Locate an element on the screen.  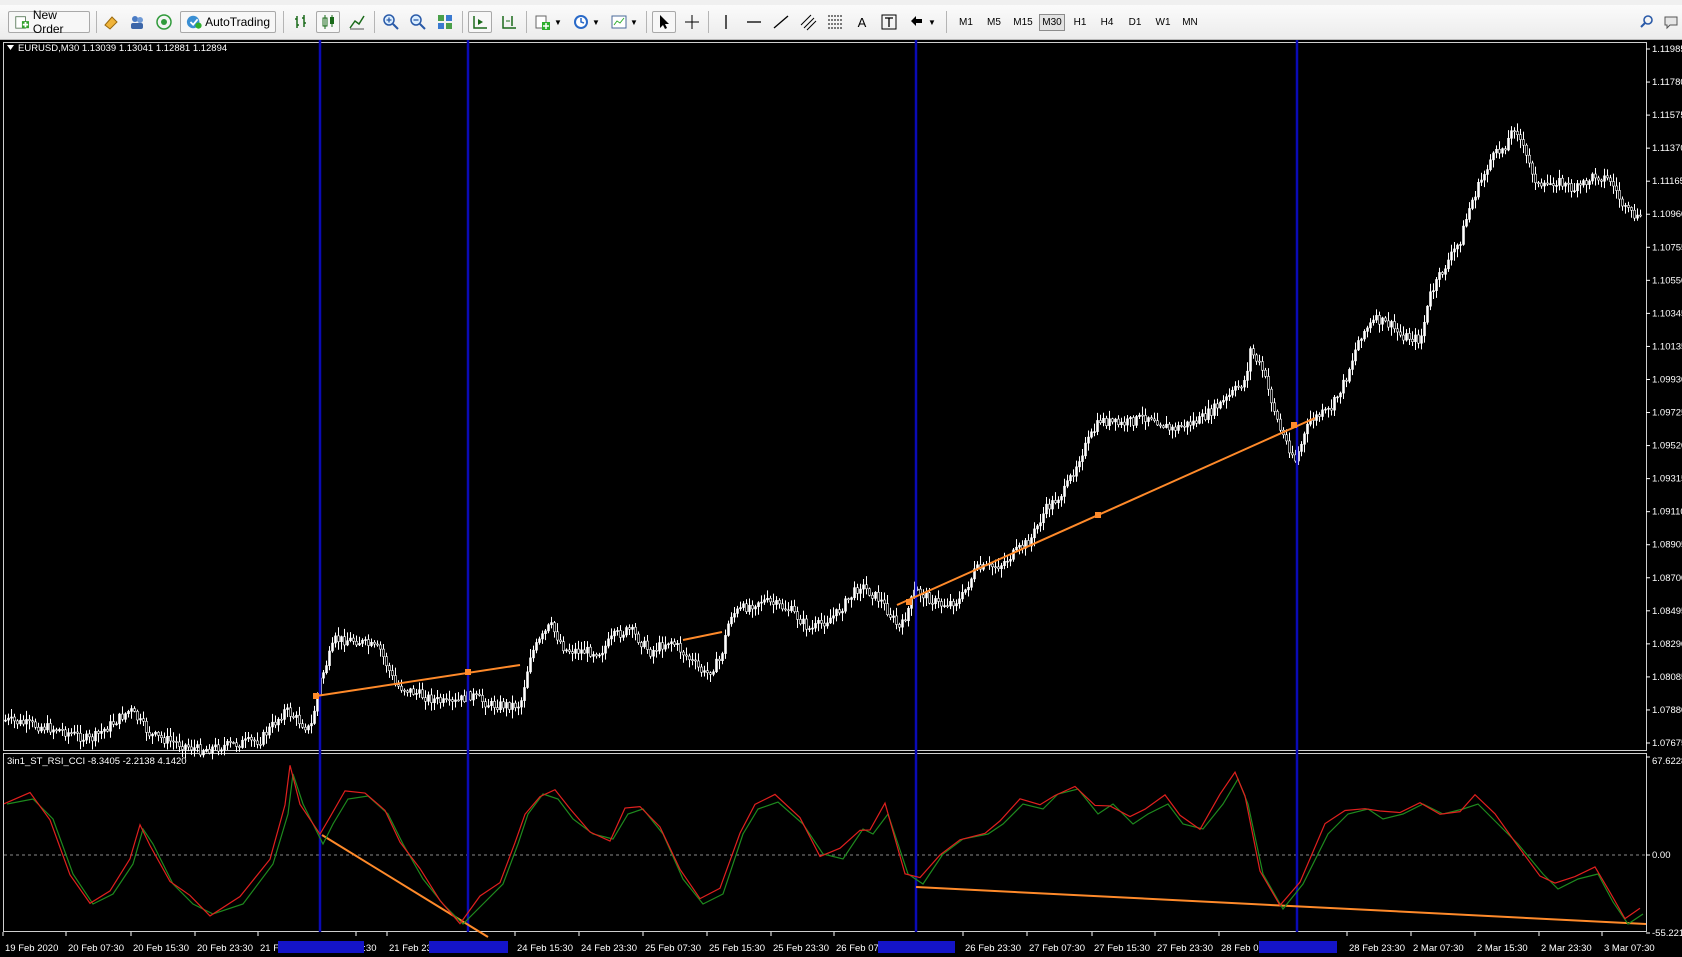
line-chart-button is located at coordinates (357, 22).